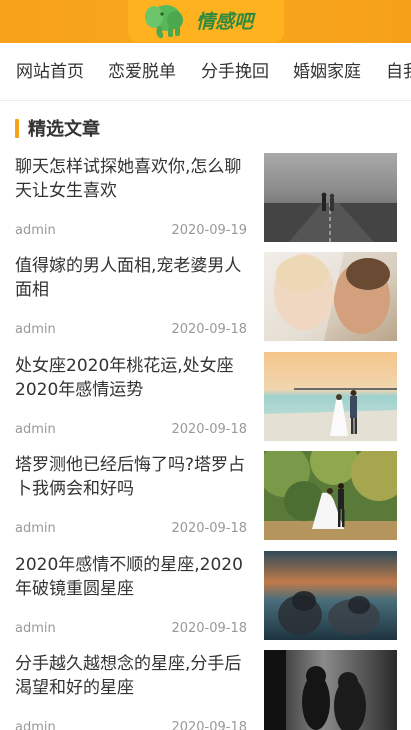 The width and height of the screenshot is (411, 730). What do you see at coordinates (17, 128) in the screenshot?
I see `section-accent-bar` at bounding box center [17, 128].